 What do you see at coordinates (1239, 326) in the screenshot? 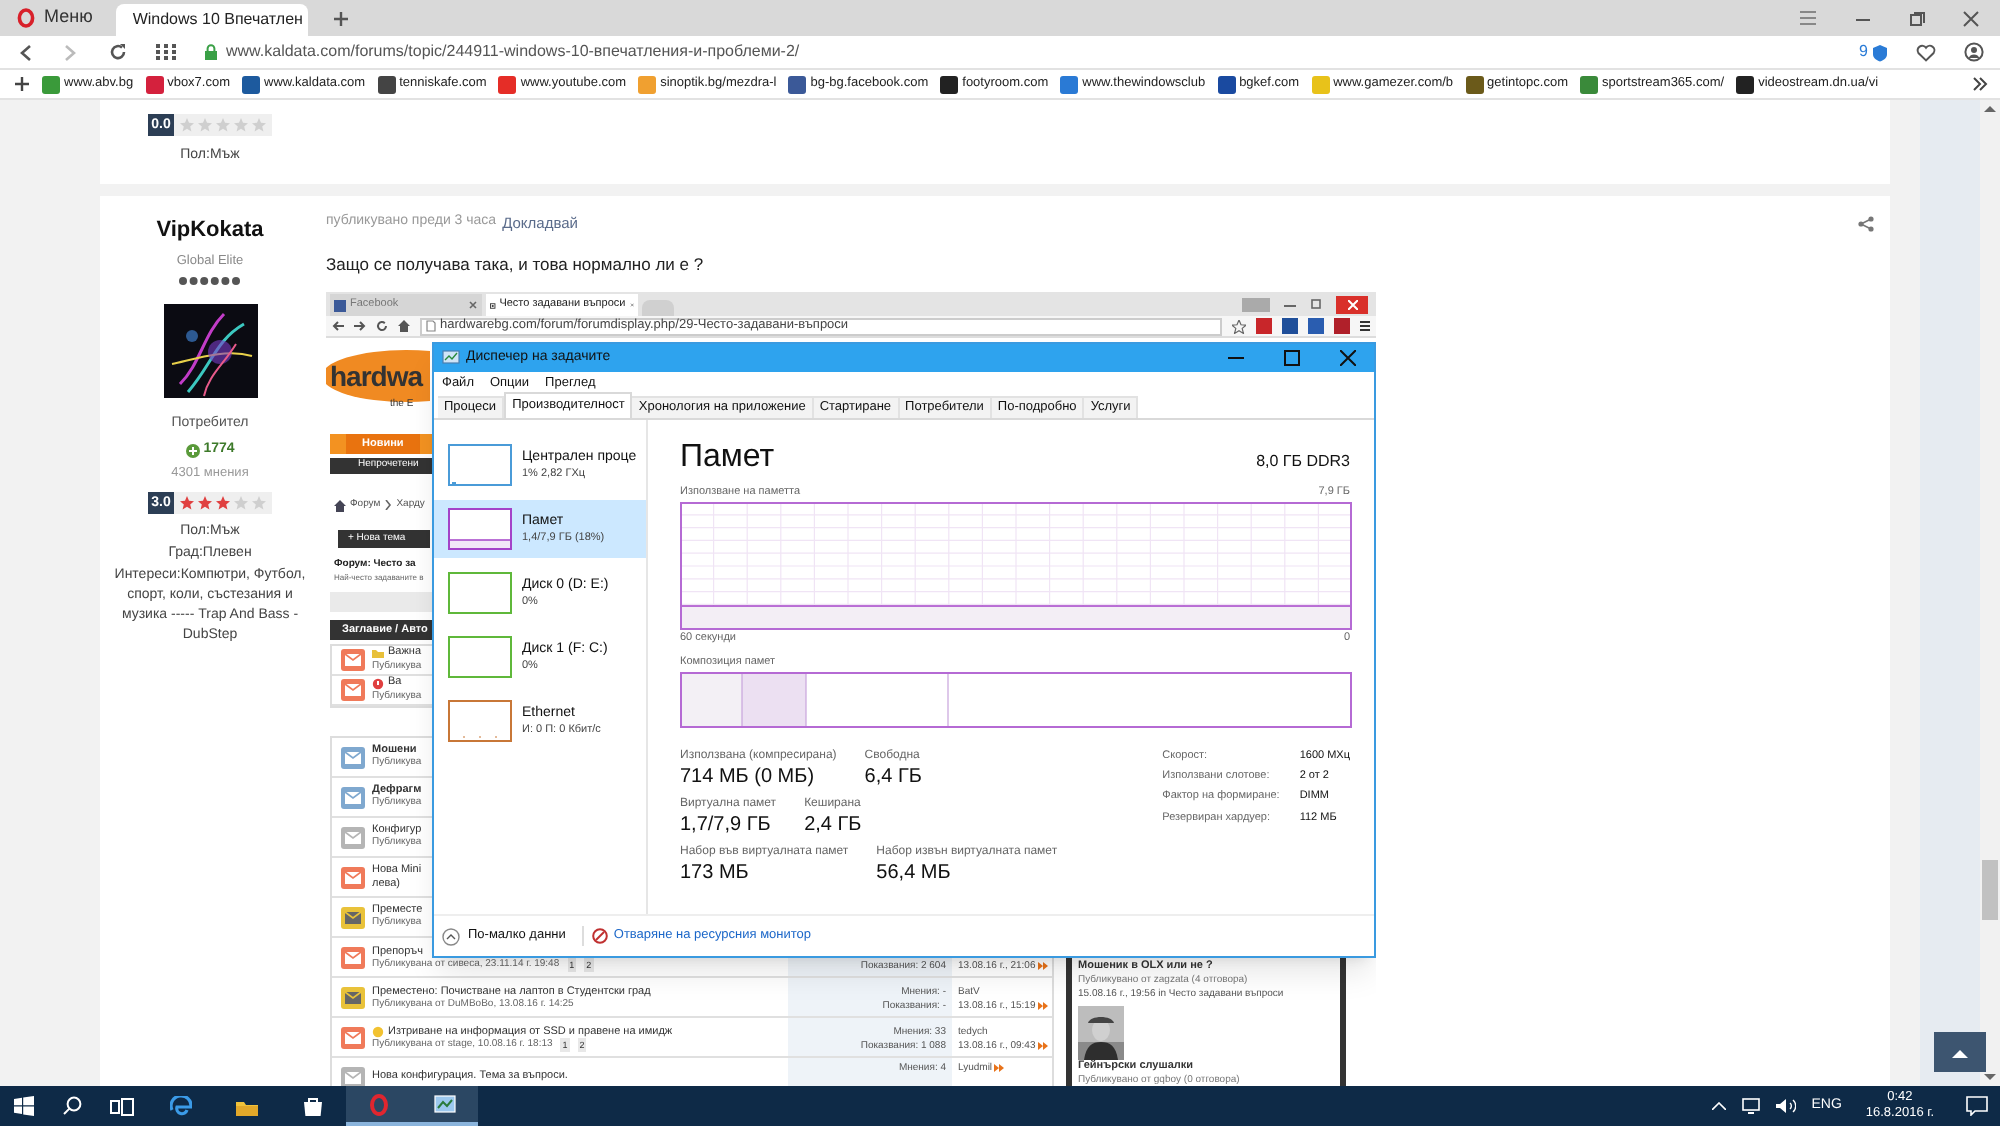
I see `bookmark-star-icon` at bounding box center [1239, 326].